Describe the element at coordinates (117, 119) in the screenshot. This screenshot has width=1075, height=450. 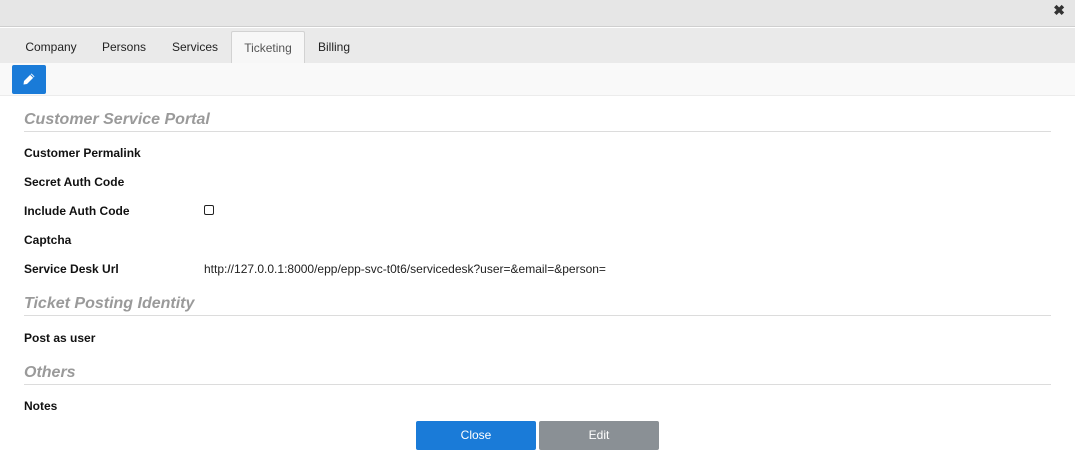
I see `section-title-customer-service-portal: Customer Service Portal` at that location.